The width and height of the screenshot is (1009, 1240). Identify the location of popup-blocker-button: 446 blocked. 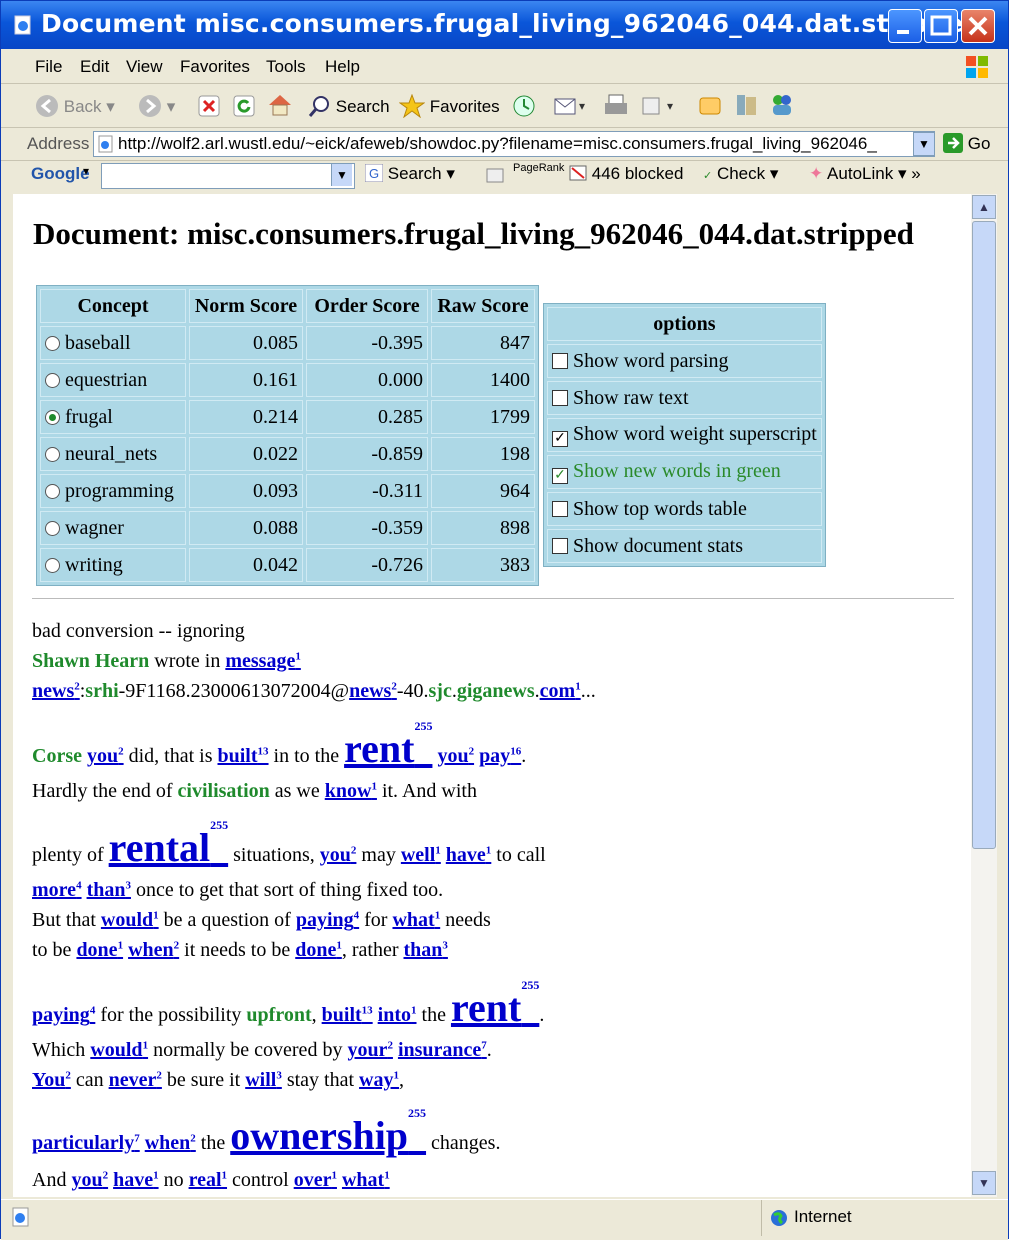
(626, 174).